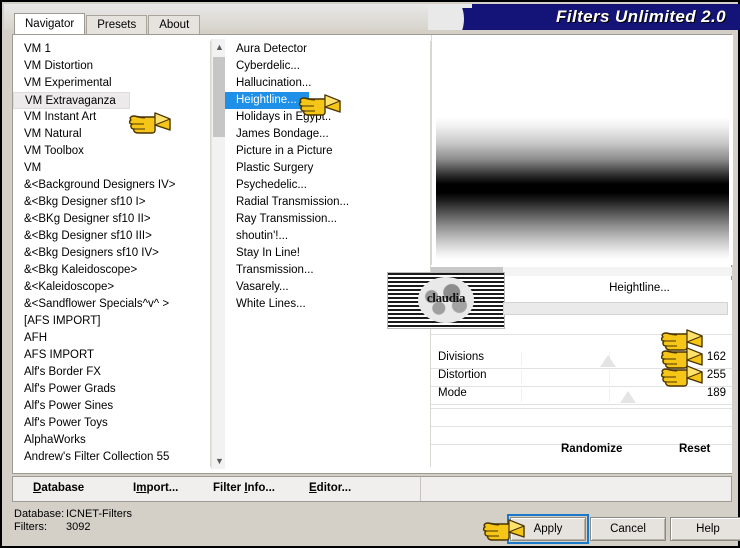 The image size is (740, 548). Describe the element at coordinates (39, 514) in the screenshot. I see `status-database-key: Database:` at that location.